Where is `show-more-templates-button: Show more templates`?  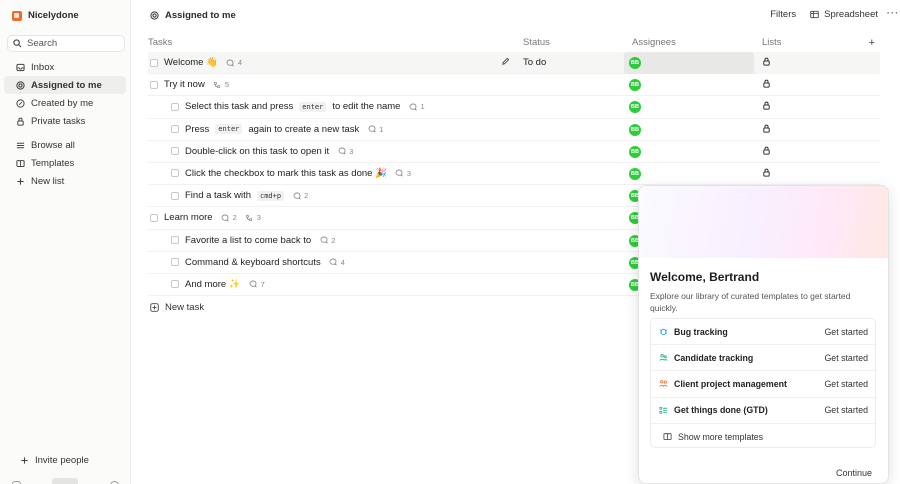 show-more-templates-button: Show more templates is located at coordinates (763, 437).